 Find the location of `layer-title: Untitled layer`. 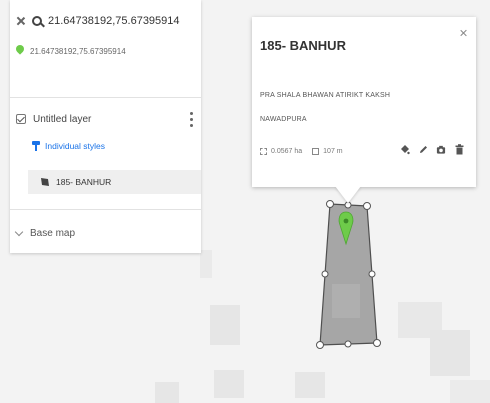

layer-title: Untitled layer is located at coordinates (62, 119).